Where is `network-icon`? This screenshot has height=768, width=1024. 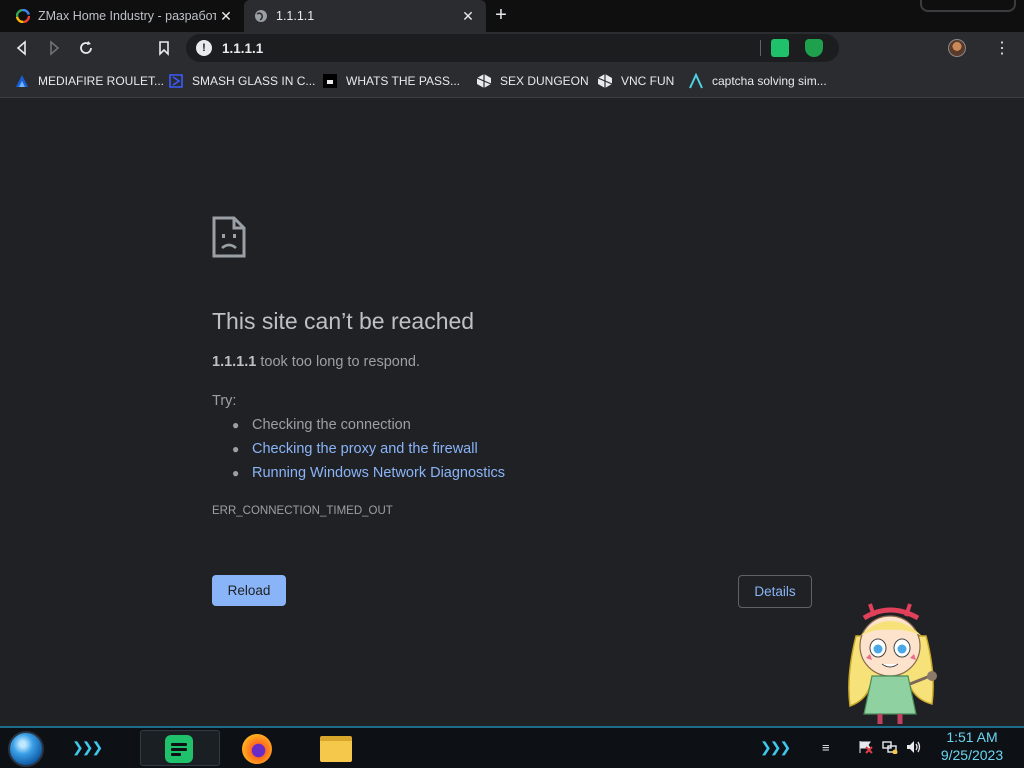
network-icon is located at coordinates (890, 748).